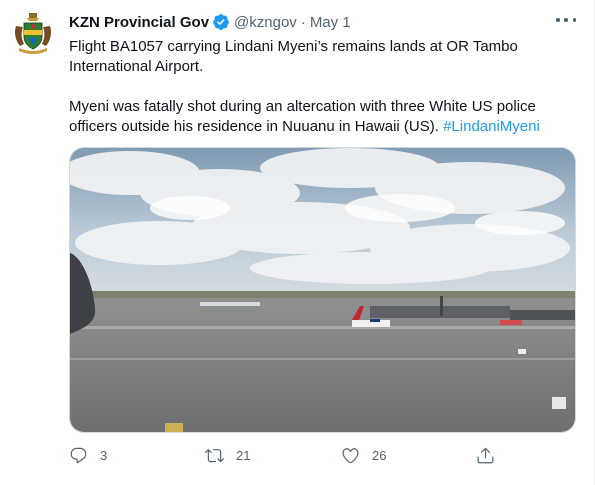 The height and width of the screenshot is (485, 595). Describe the element at coordinates (139, 22) in the screenshot. I see `author-name: KZN Provincial Gov` at that location.